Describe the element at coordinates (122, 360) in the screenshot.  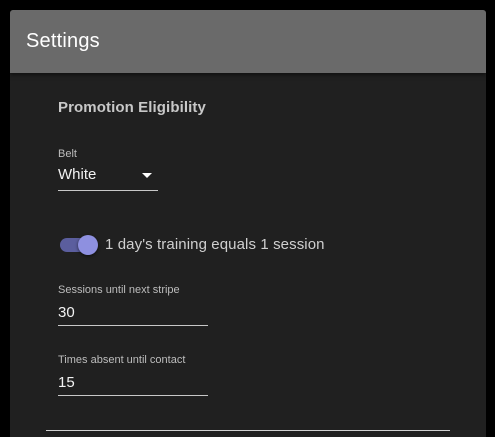
I see `times-absent-label: Times absent until contact` at that location.